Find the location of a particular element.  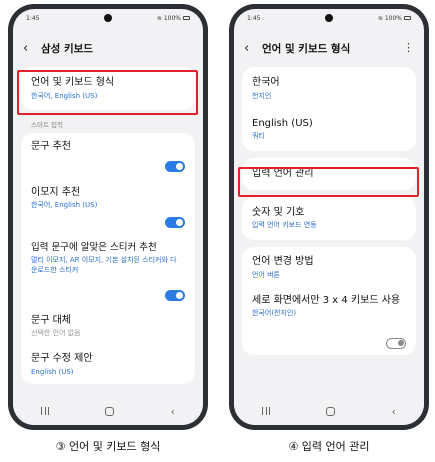

language-item-korean: 한국어 천지인 is located at coordinates (329, 87).